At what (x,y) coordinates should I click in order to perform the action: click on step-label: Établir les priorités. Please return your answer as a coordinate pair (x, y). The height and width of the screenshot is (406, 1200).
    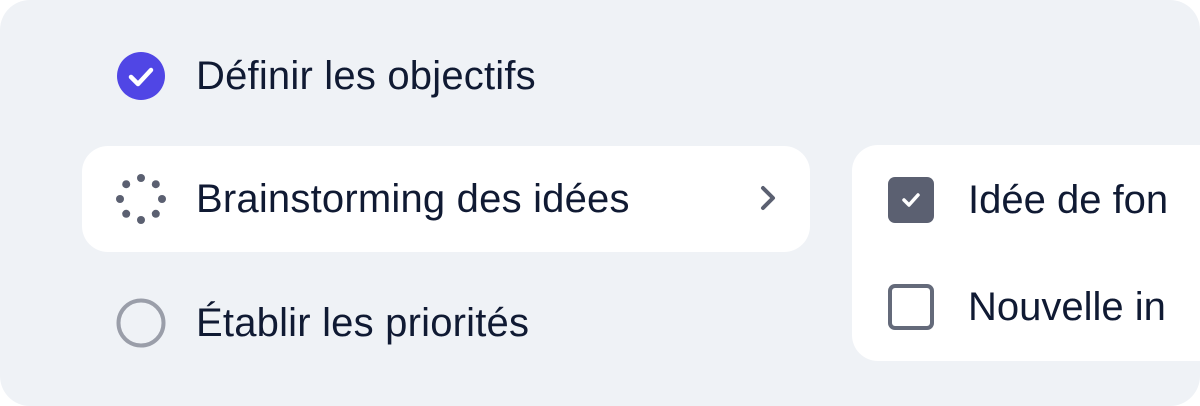
    Looking at the image, I should click on (363, 322).